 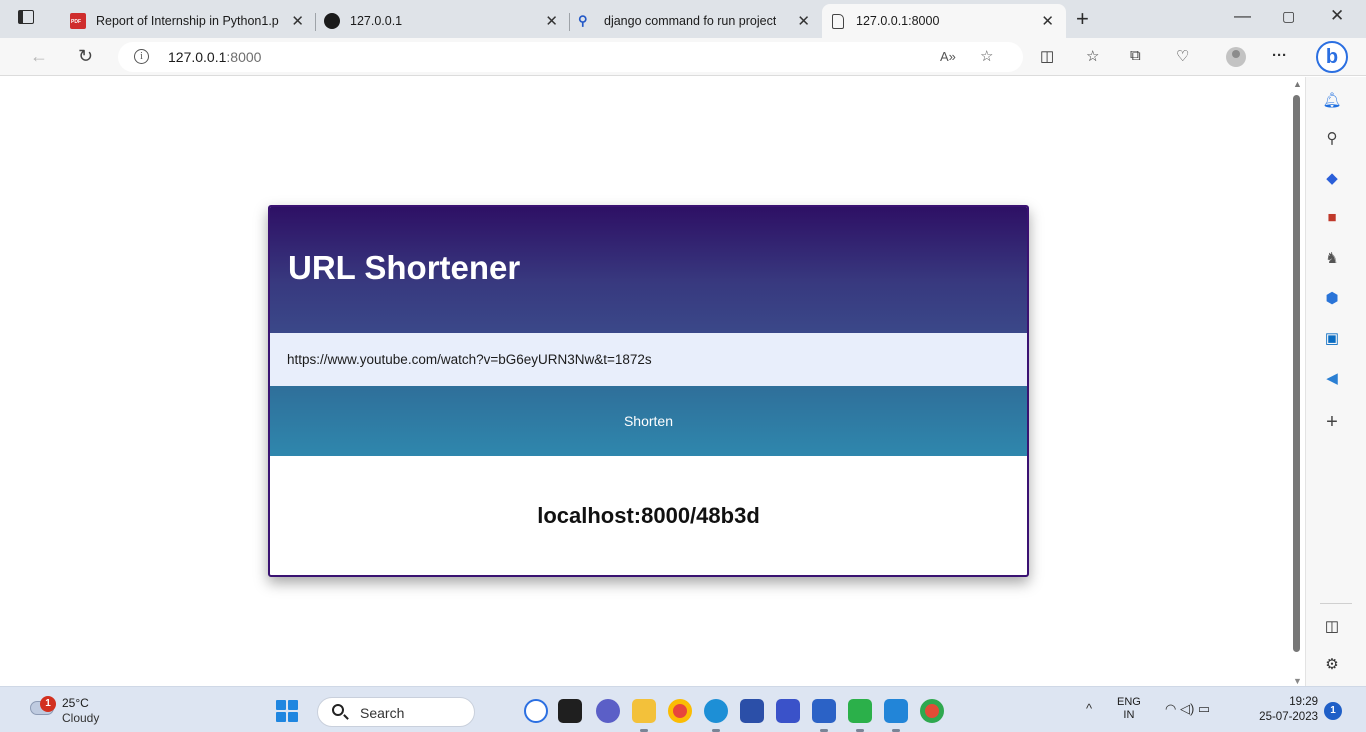 I want to click on language-indicator: ENG IN, so click(x=1129, y=709).